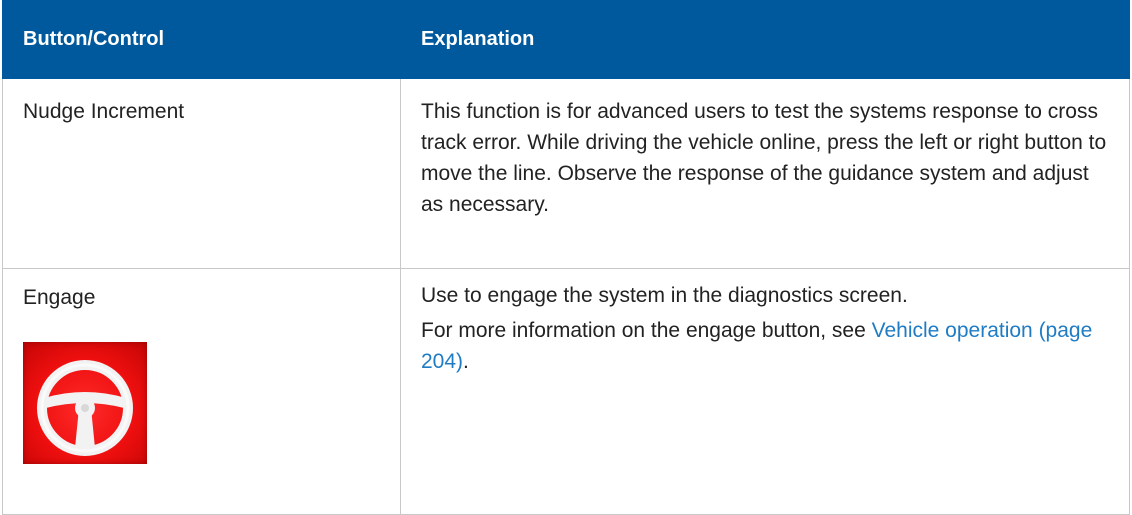  I want to click on engage-button-image, so click(85, 403).